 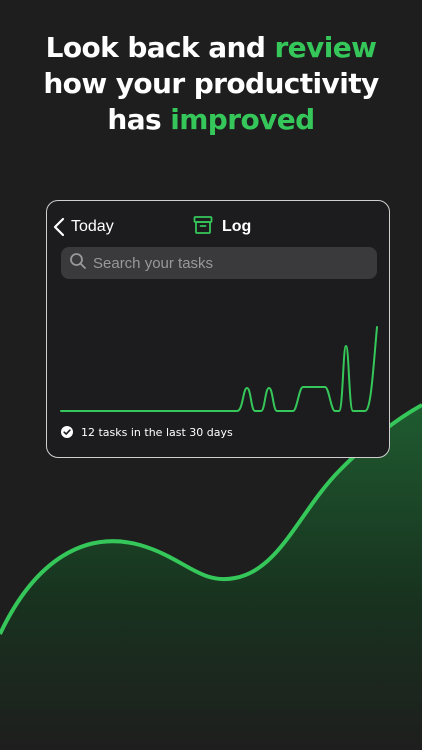 I want to click on search-input, so click(x=228, y=263).